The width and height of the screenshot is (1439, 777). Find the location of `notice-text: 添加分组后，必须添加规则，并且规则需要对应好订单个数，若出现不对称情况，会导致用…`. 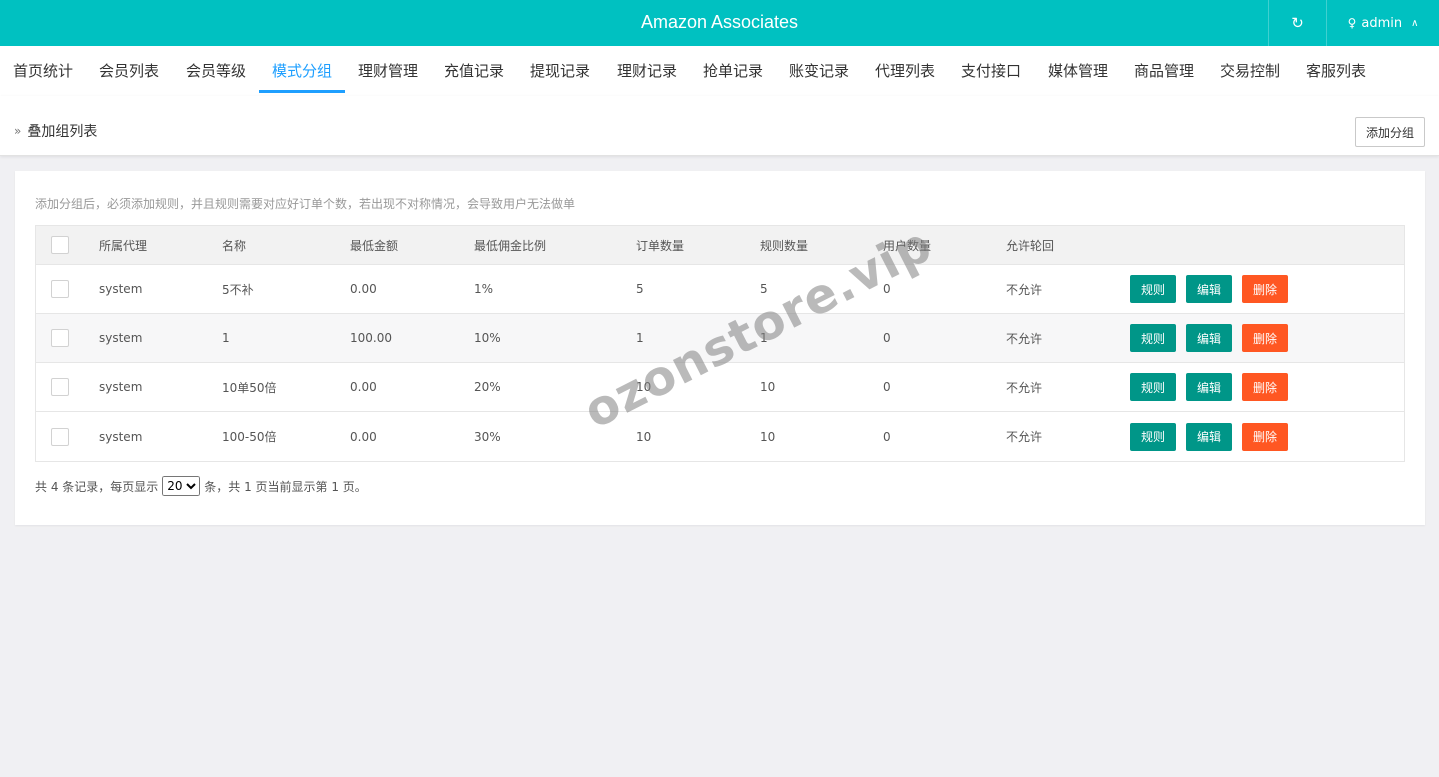

notice-text: 添加分组后，必须添加规则，并且规则需要对应好订单个数，若出现不对称情况，会导致用… is located at coordinates (305, 204).